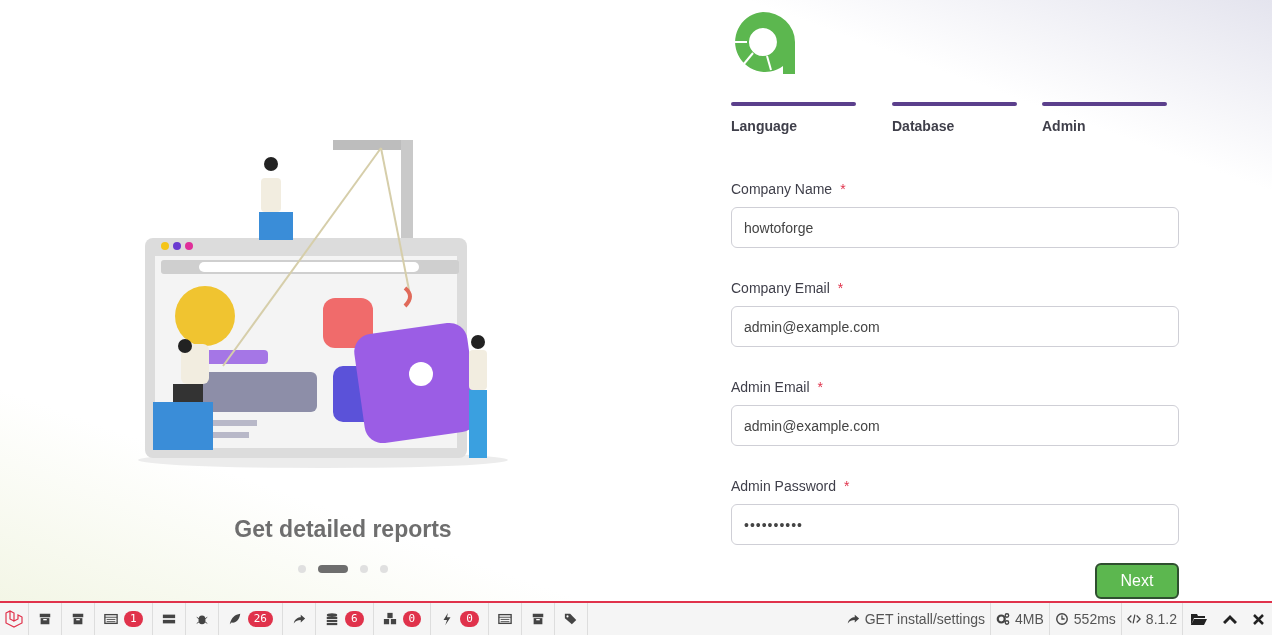 The height and width of the screenshot is (635, 1272). I want to click on server-icon, so click(168, 619).